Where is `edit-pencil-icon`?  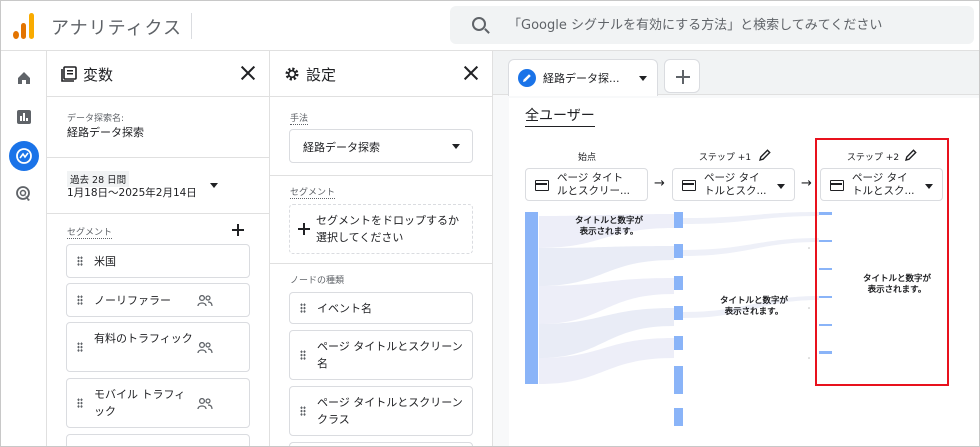 edit-pencil-icon is located at coordinates (765, 155).